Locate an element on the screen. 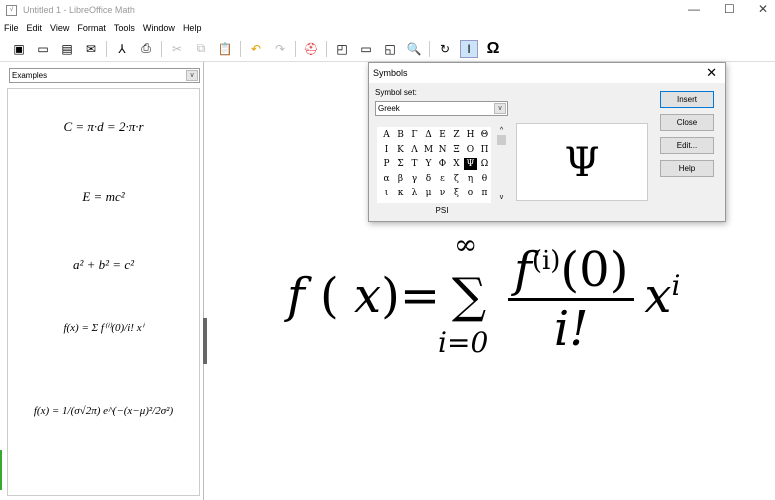  symbol-cell: η is located at coordinates (470, 179).